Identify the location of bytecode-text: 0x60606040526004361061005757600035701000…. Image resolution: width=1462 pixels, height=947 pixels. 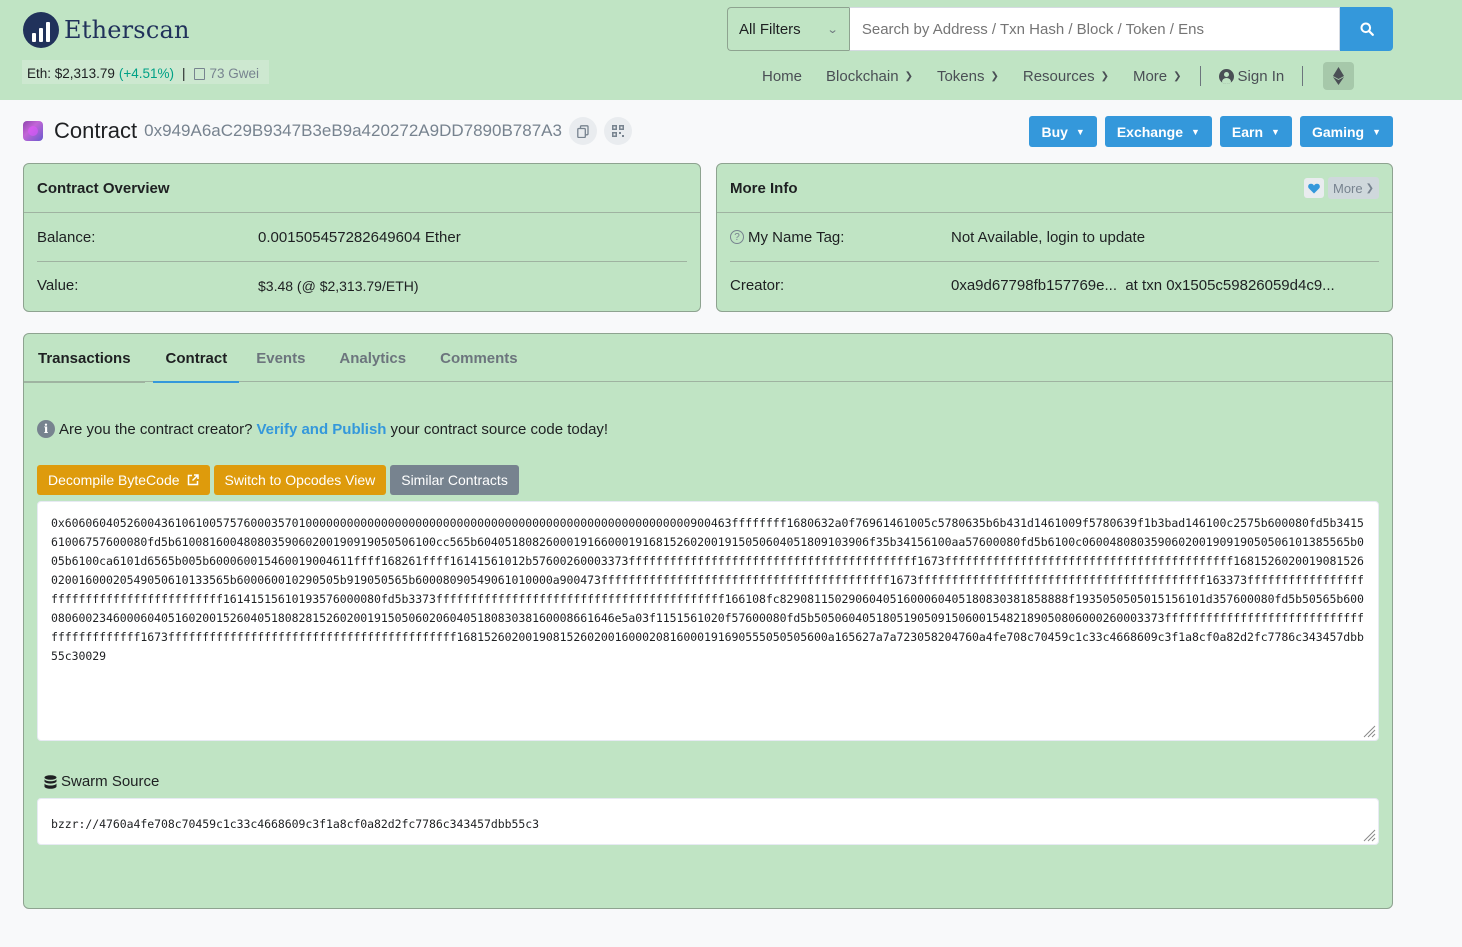
(707, 589).